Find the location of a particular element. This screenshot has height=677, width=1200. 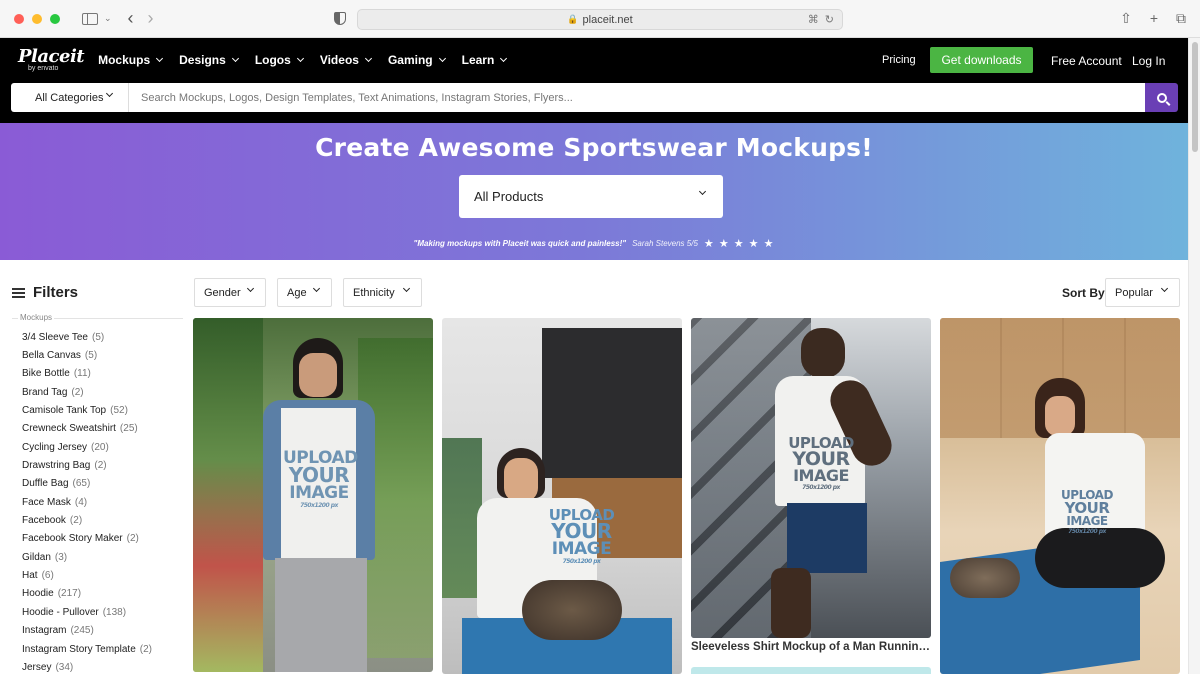

filter-item: Cycling Jersey (20) is located at coordinates (87, 447).